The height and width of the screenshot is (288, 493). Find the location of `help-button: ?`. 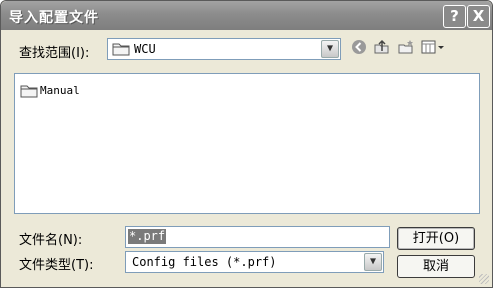

help-button: ? is located at coordinates (454, 16).